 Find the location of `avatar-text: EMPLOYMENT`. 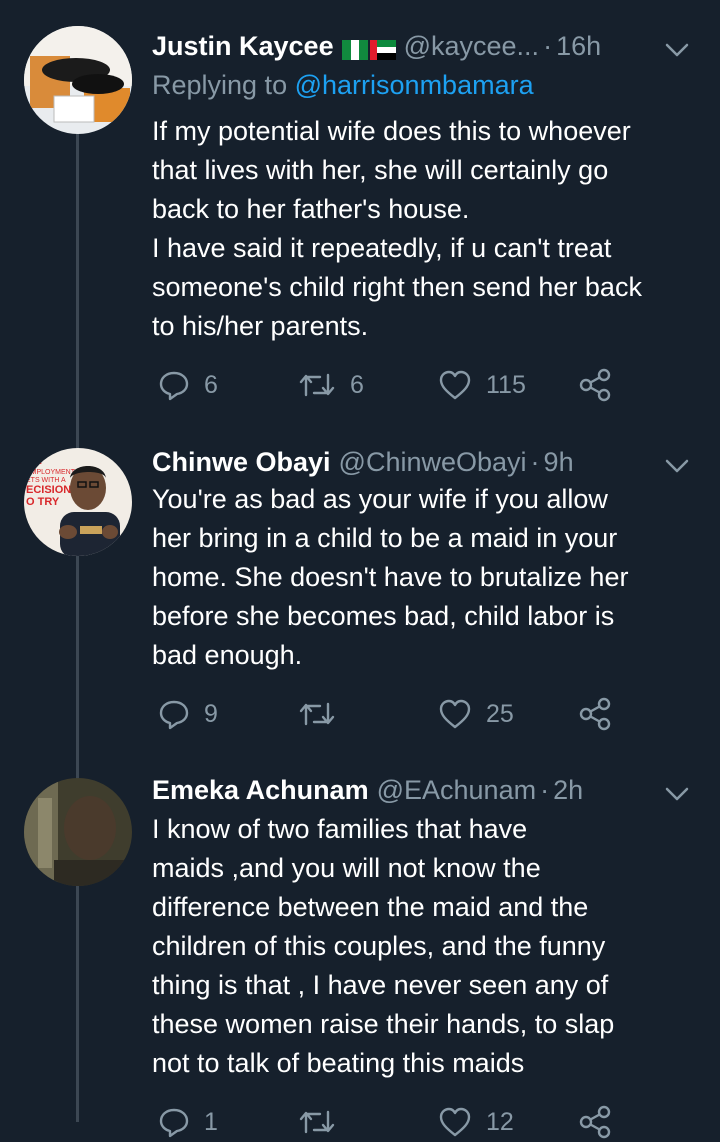

avatar-text: EMPLOYMENT is located at coordinates (51, 472).